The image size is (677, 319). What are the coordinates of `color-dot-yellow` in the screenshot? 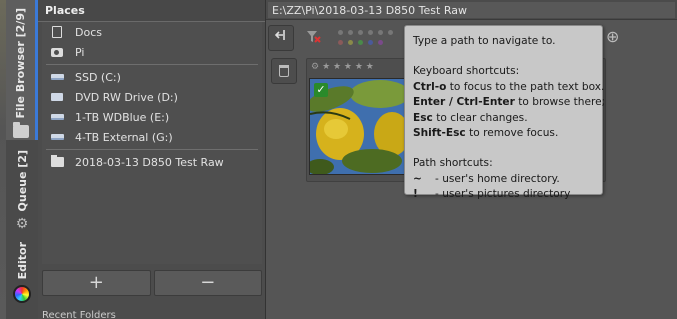 It's located at (350, 42).